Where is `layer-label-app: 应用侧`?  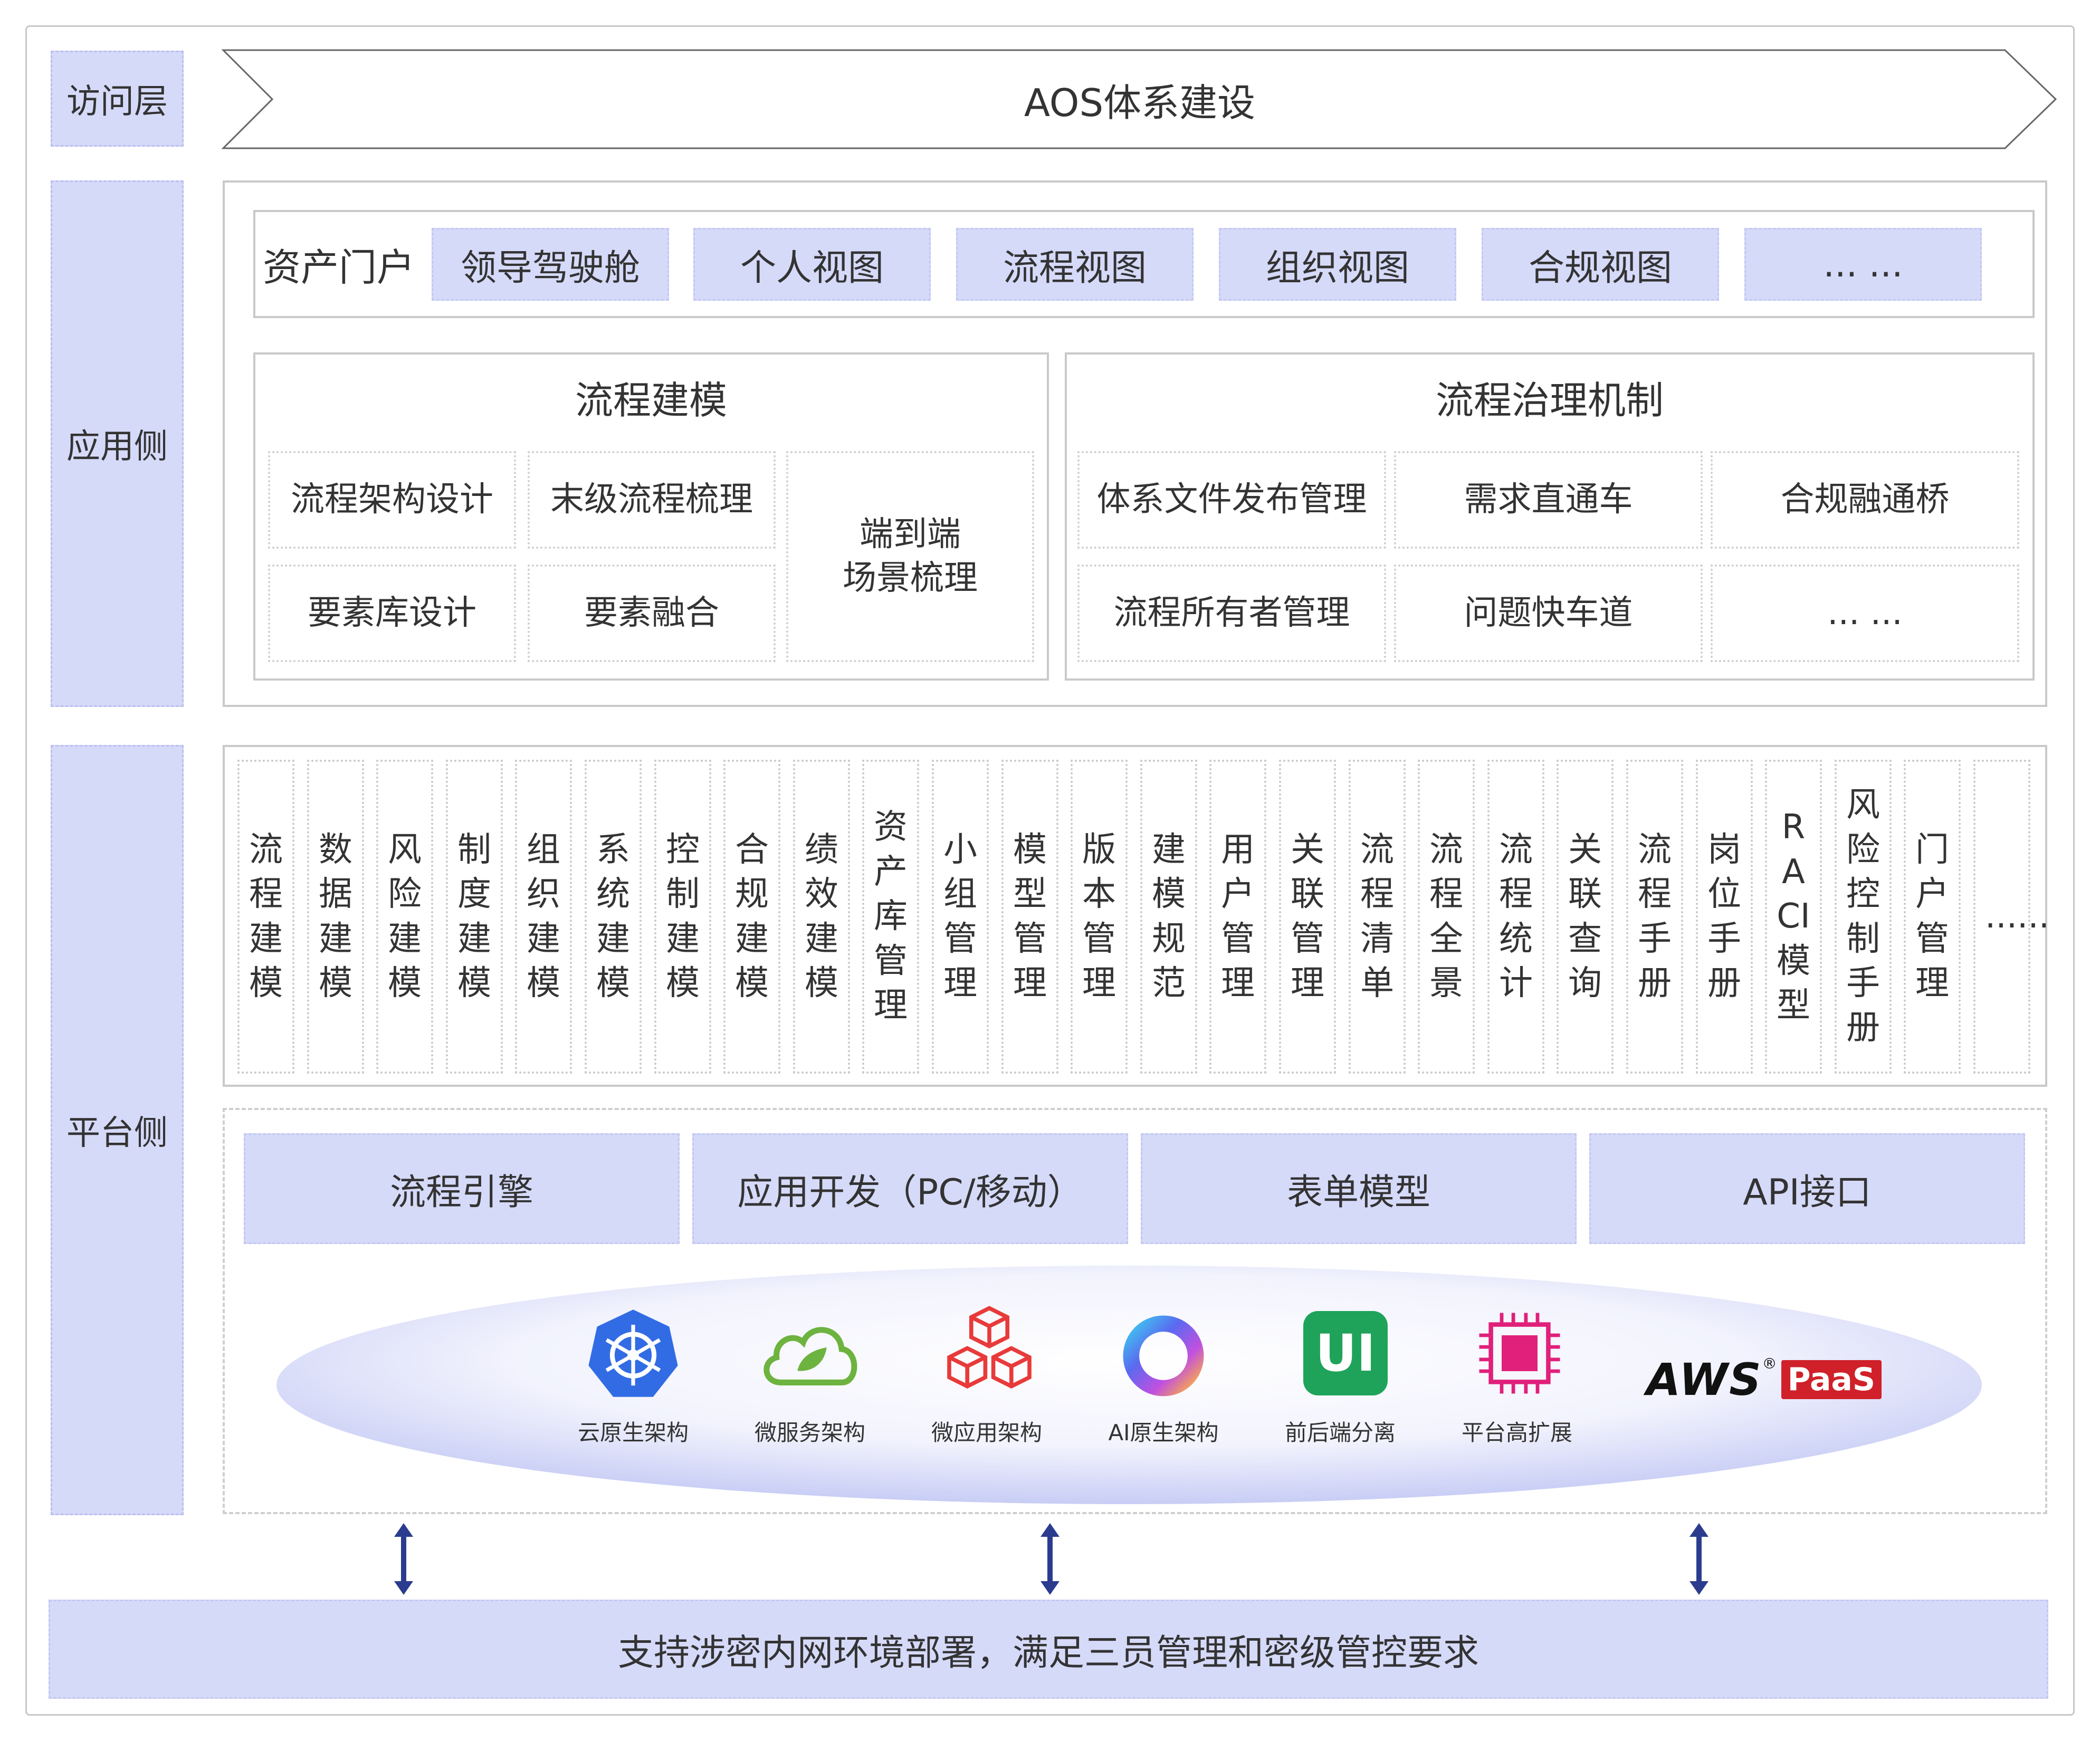
layer-label-app: 应用侧 is located at coordinates (117, 443).